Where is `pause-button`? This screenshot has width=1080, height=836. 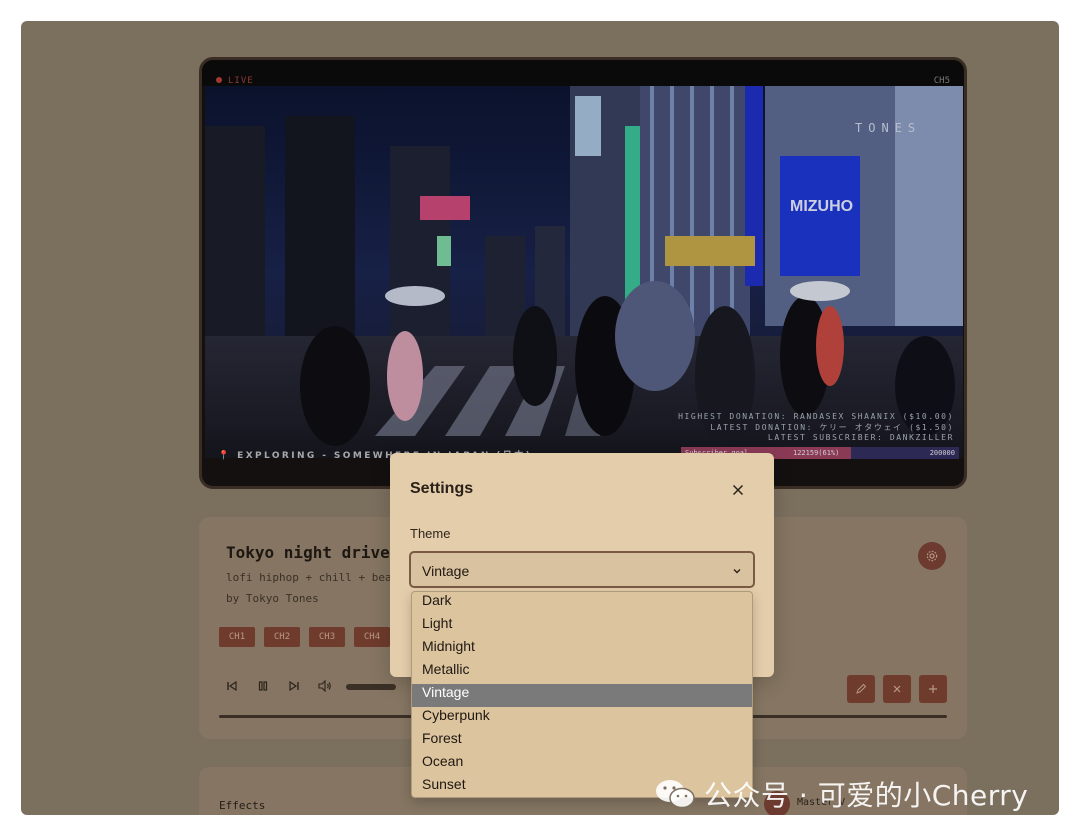
pause-button is located at coordinates (263, 686).